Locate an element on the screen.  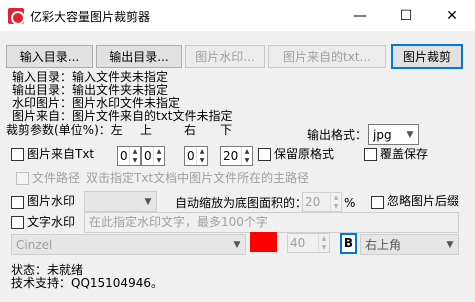
crop-right-label: 右 is located at coordinates (190, 130).